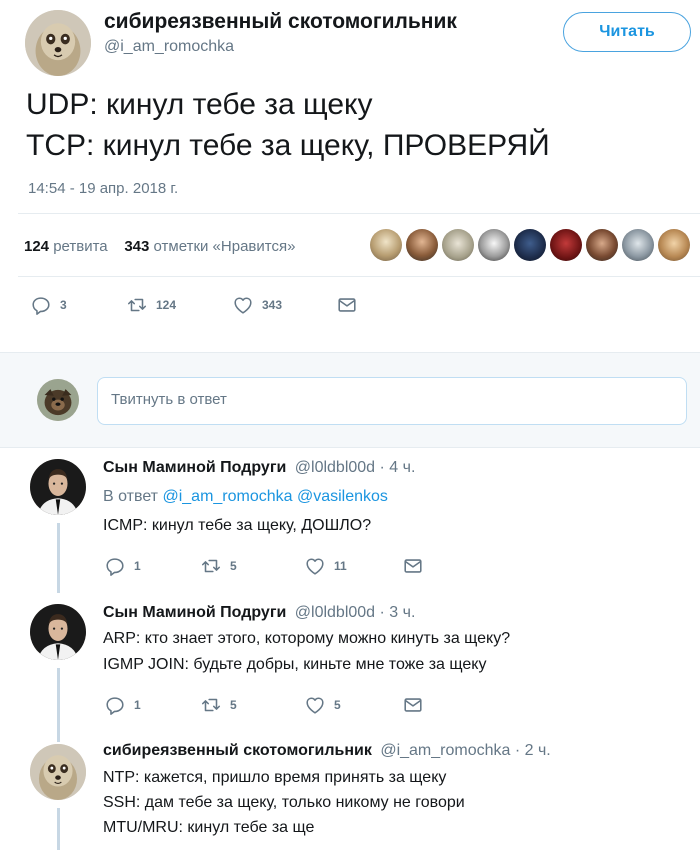 The height and width of the screenshot is (850, 700). I want to click on likes-stat: 343 отметки «Нравится», so click(209, 246).